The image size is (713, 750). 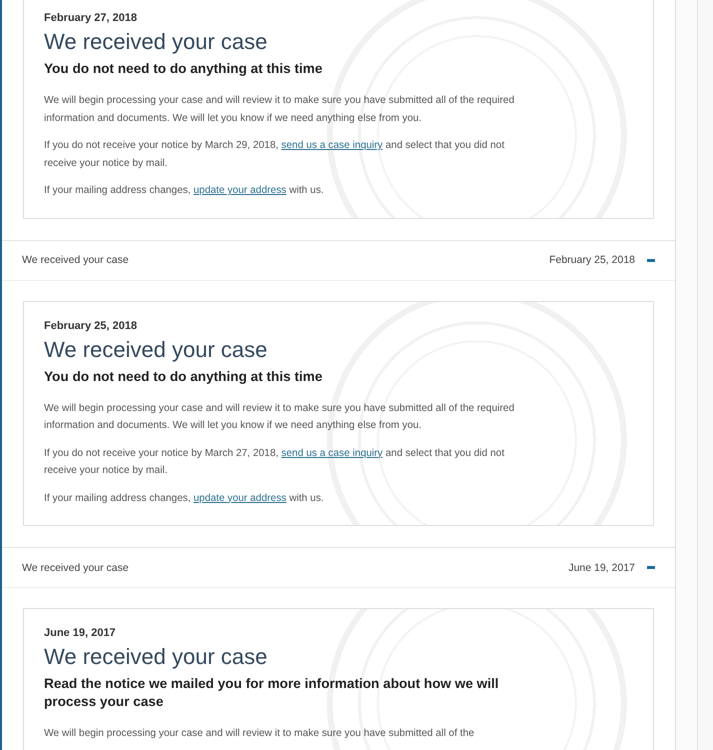 What do you see at coordinates (91, 18) in the screenshot?
I see `card-date: February 27, 2018` at bounding box center [91, 18].